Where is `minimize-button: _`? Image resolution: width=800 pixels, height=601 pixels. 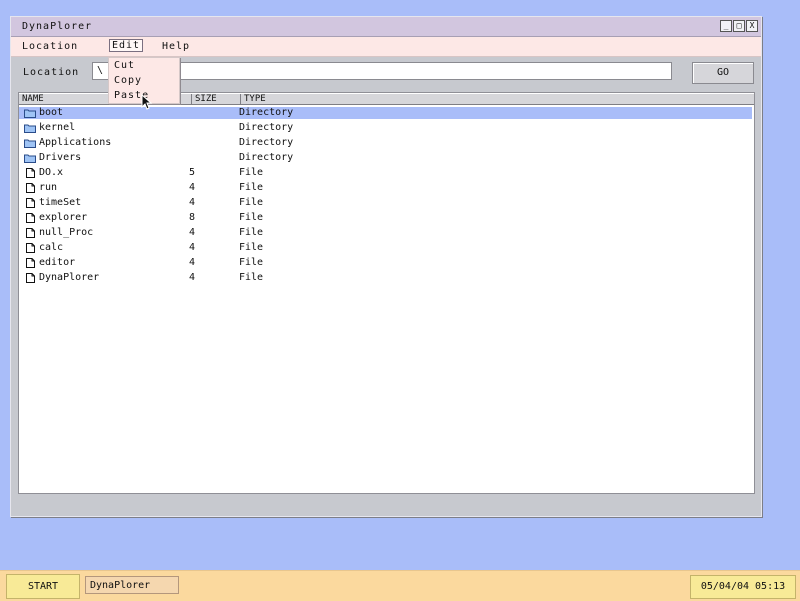 minimize-button: _ is located at coordinates (726, 26).